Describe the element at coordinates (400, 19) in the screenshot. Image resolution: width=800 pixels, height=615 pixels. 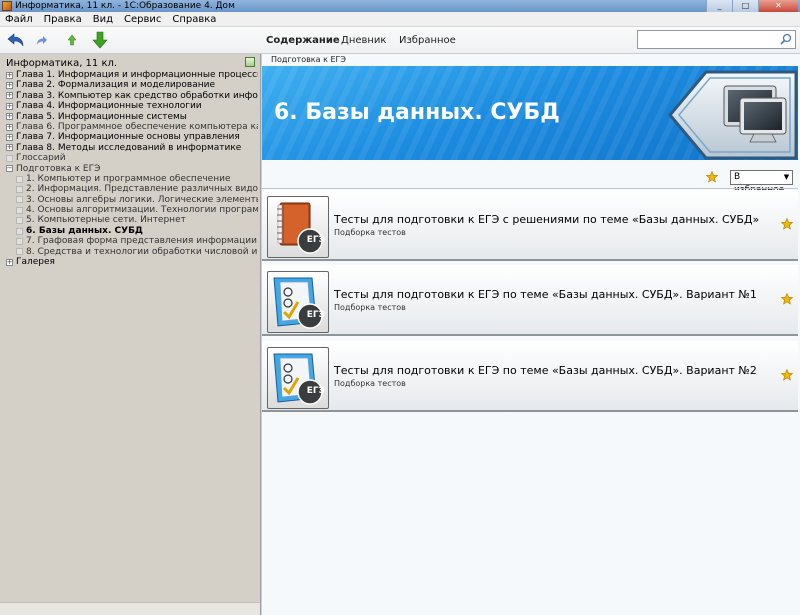
I see `menu-bar: Файл Правка Вид Сервис Справка` at that location.